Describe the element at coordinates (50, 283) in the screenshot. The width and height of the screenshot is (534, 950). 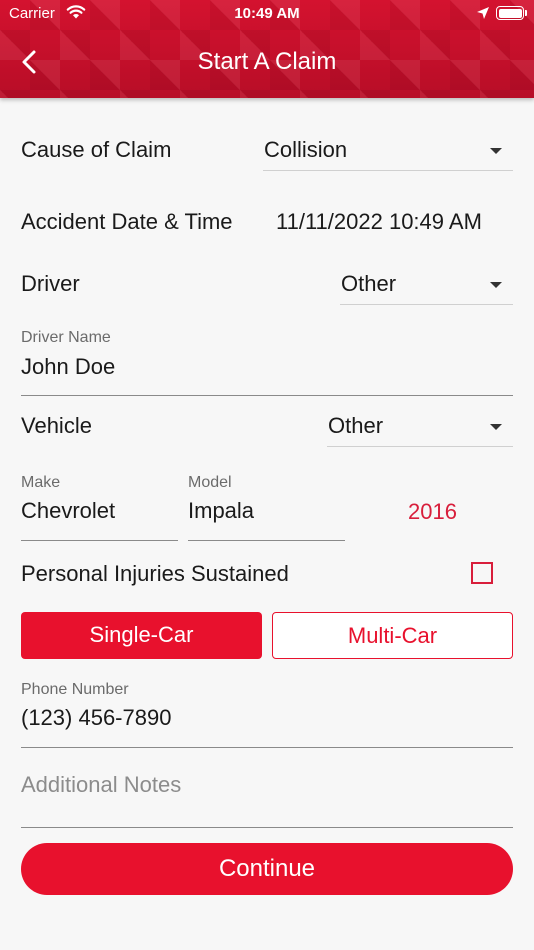
I see `driver-label: Driver` at that location.